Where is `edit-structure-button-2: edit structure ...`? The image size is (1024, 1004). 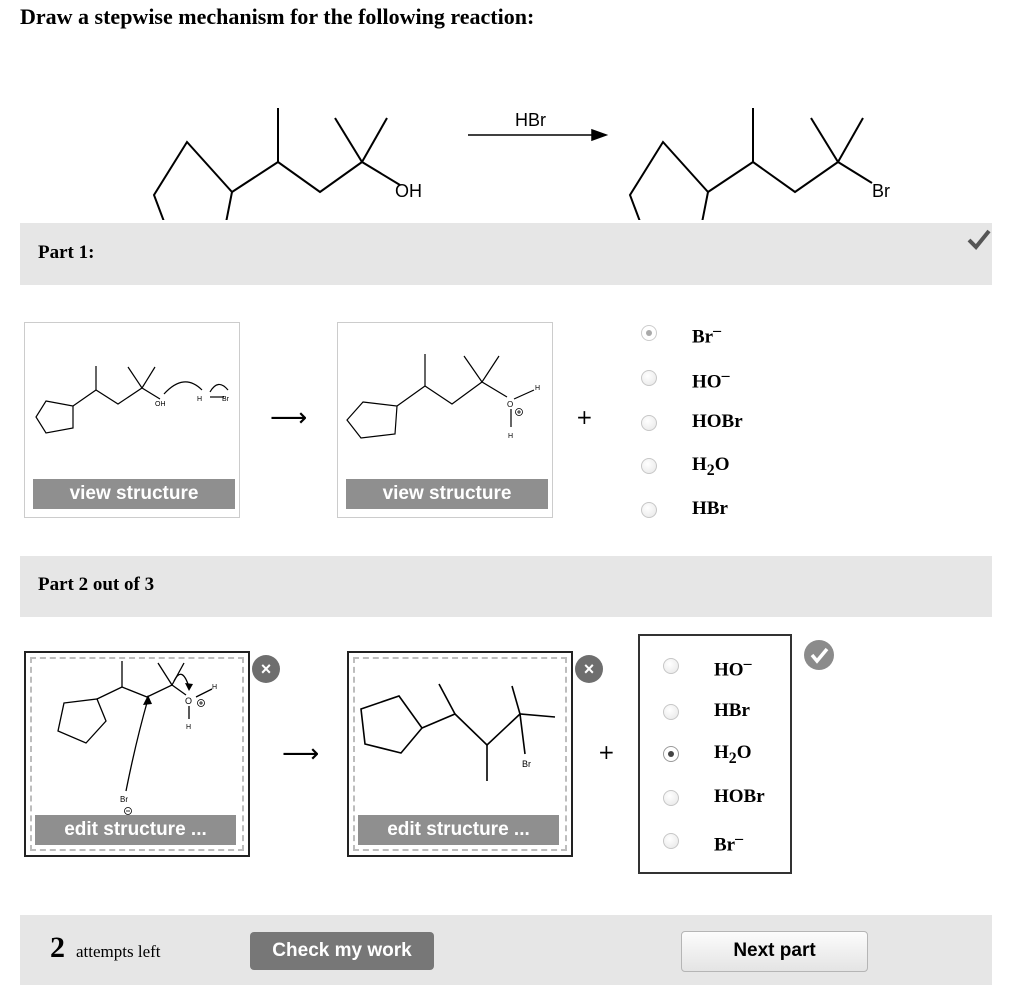
edit-structure-button-2: edit structure ... is located at coordinates (458, 830).